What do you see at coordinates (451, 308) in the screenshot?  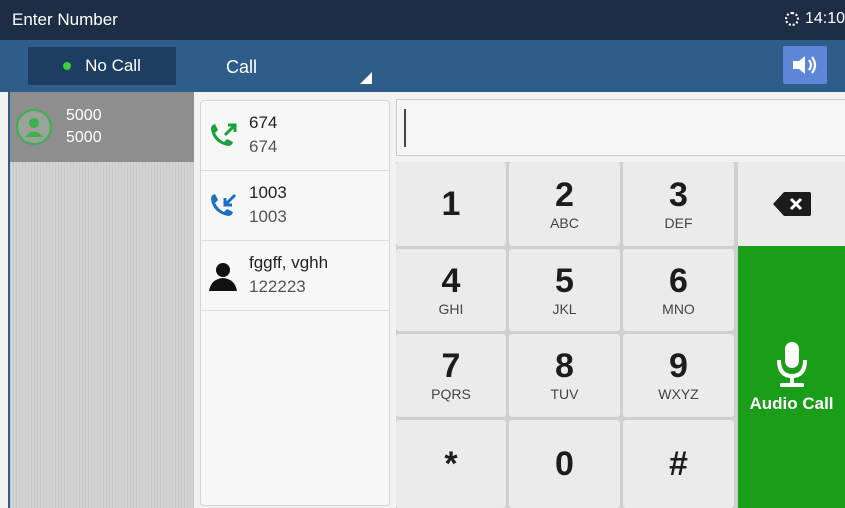 I see `key-letters: GHI` at bounding box center [451, 308].